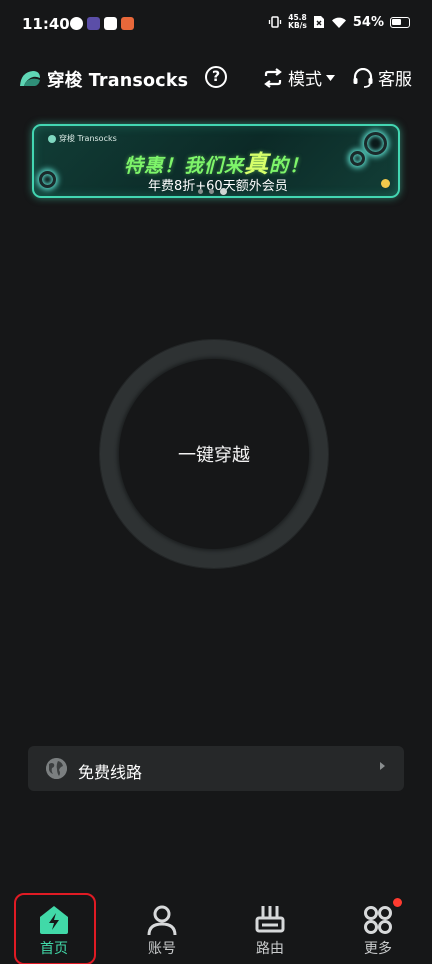 The height and width of the screenshot is (964, 432). I want to click on status-bar: 11:40 45.8 KB/s 54%, so click(216, 24).